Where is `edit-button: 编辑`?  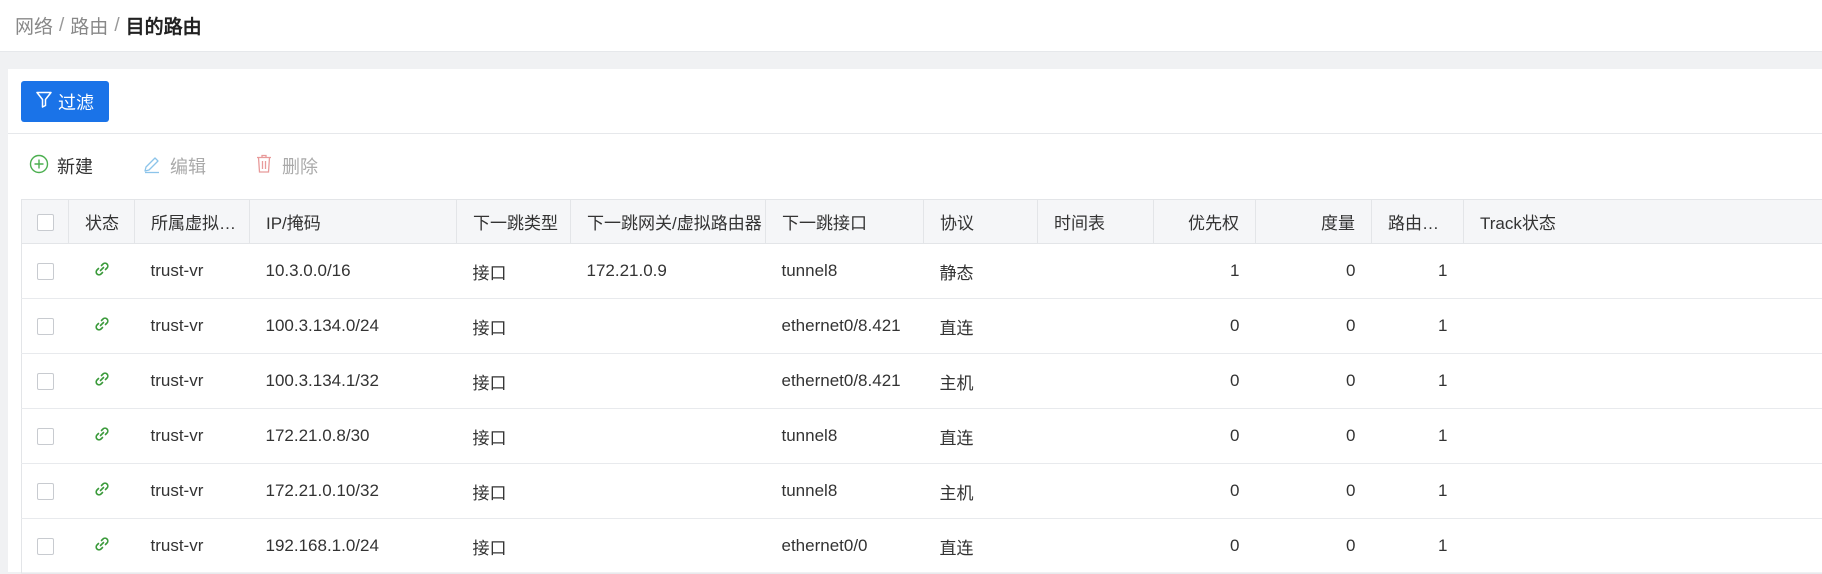
edit-button: 编辑 is located at coordinates (174, 166).